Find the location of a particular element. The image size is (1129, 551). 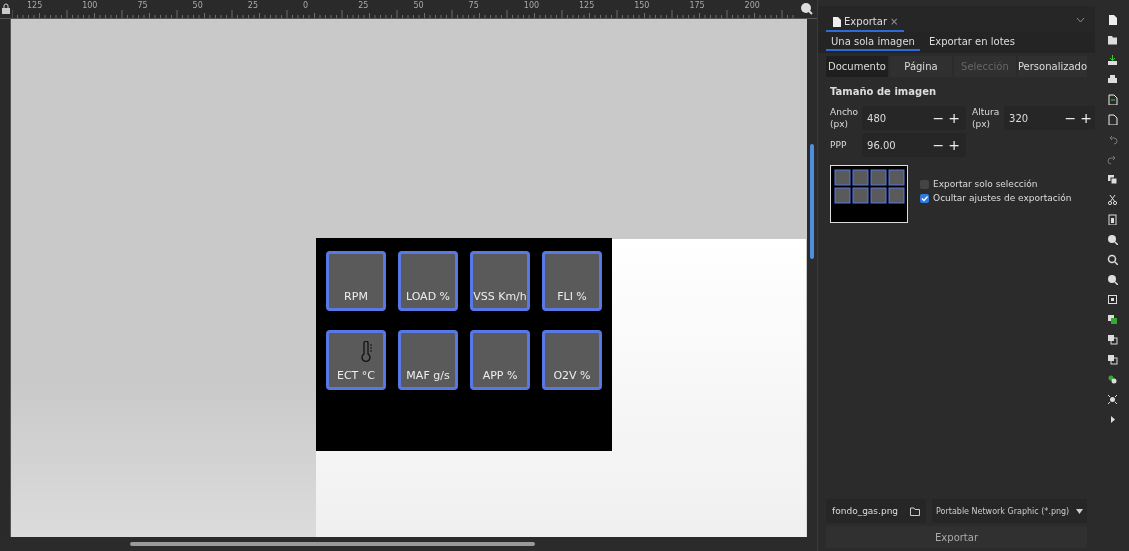

lock-icon is located at coordinates (6, 9).